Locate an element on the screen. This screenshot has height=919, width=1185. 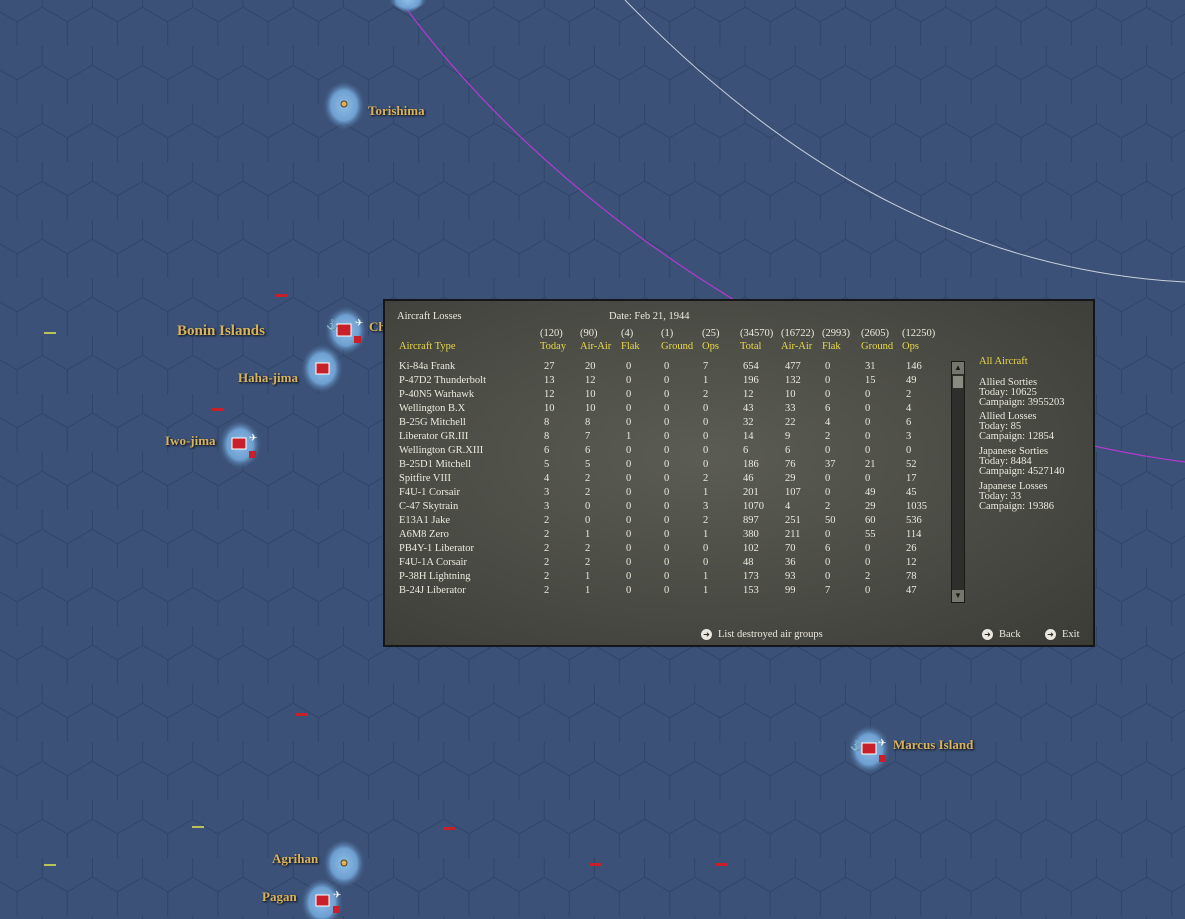
table-row: P-47D2 Thunderbolt 13 12 0 0 1 196 132 0 15 49 is located at coordinates (665, 382).